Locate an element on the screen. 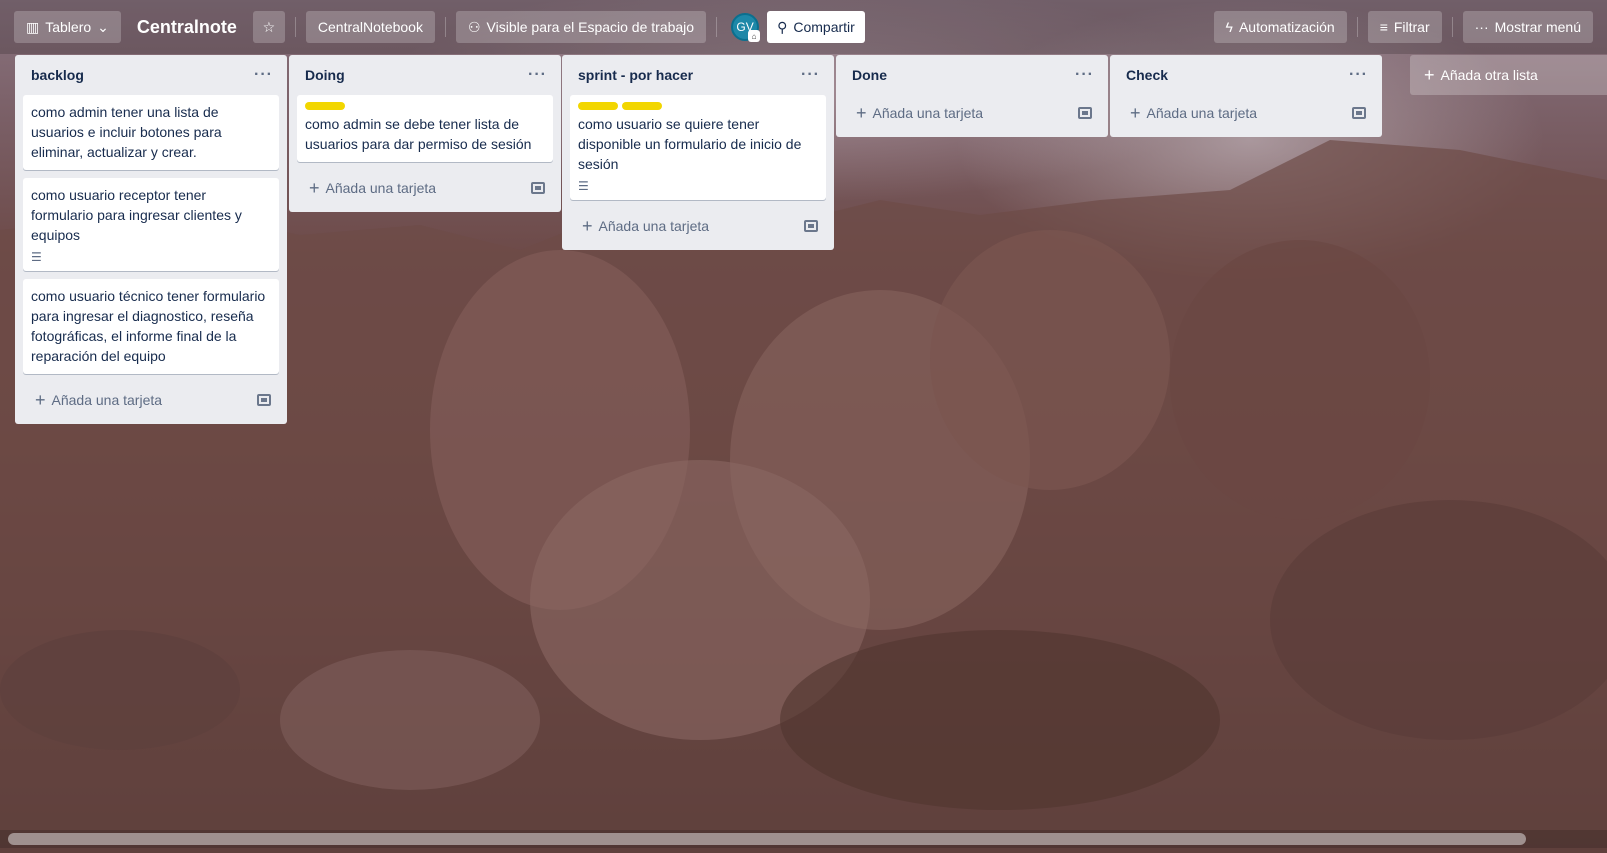 This screenshot has width=1607, height=853. star-button: ☆ is located at coordinates (268, 27).